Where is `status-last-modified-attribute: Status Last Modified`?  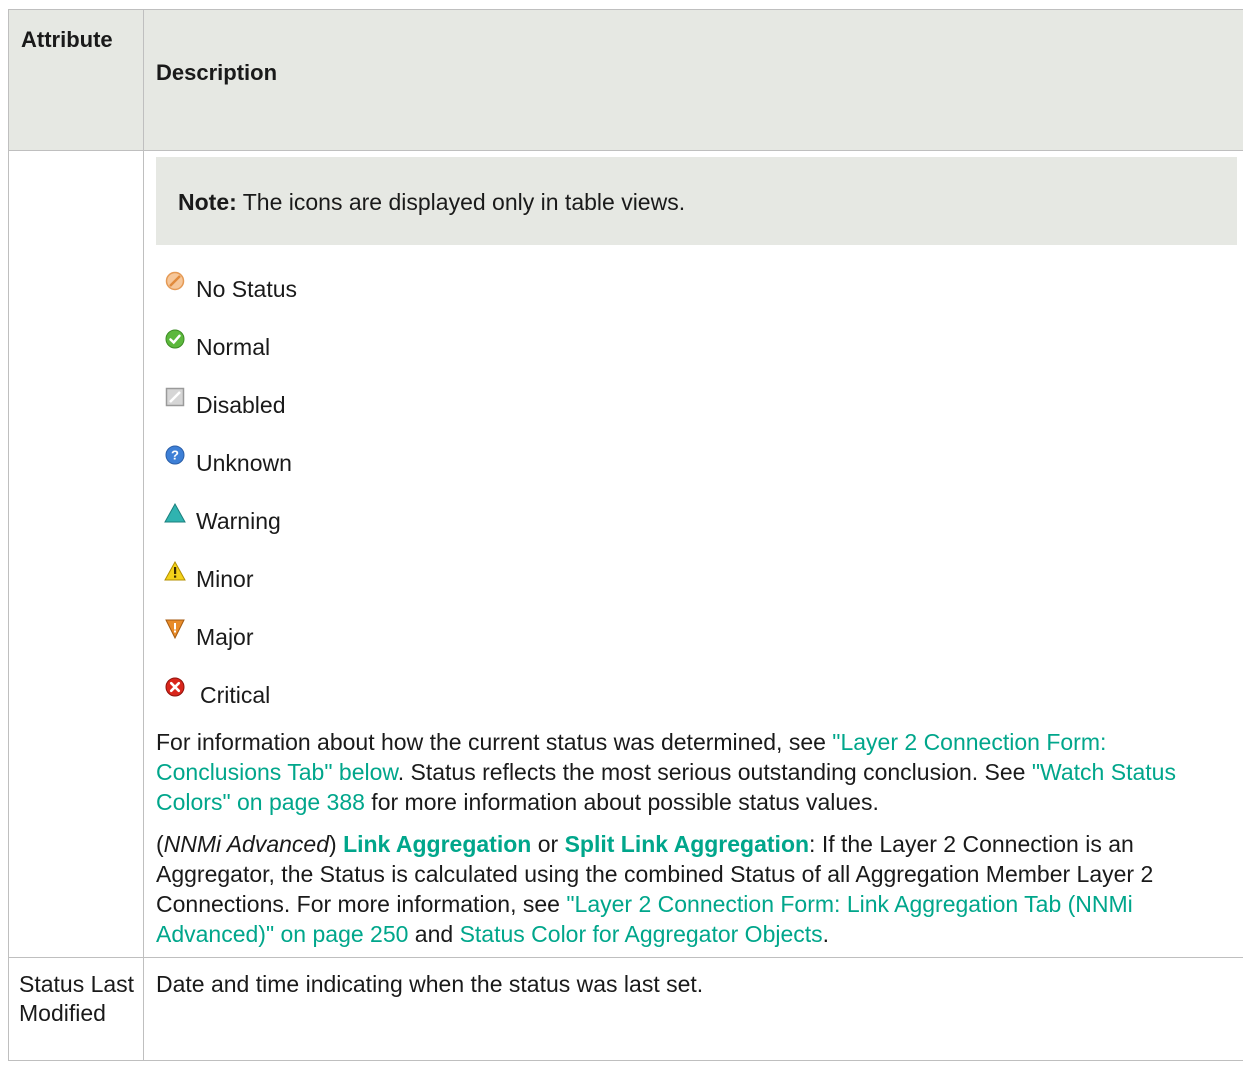
status-last-modified-attribute: Status Last Modified is located at coordinates (76, 1009).